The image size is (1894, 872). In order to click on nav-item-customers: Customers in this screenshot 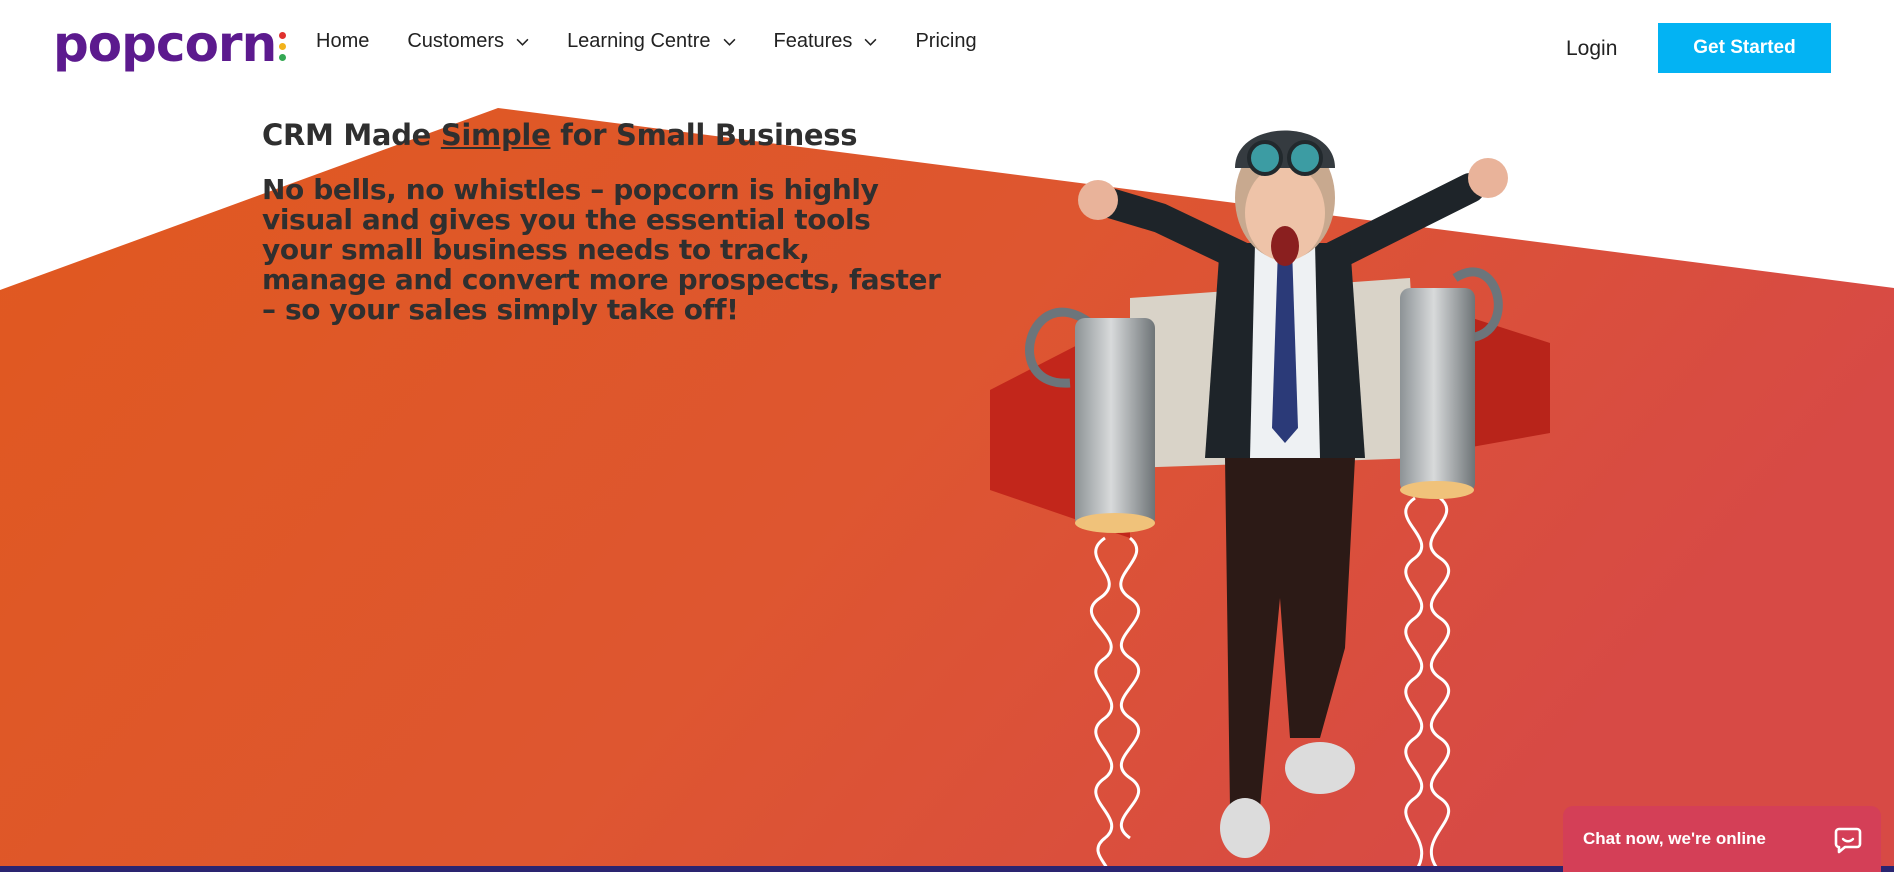, I will do `click(468, 41)`.